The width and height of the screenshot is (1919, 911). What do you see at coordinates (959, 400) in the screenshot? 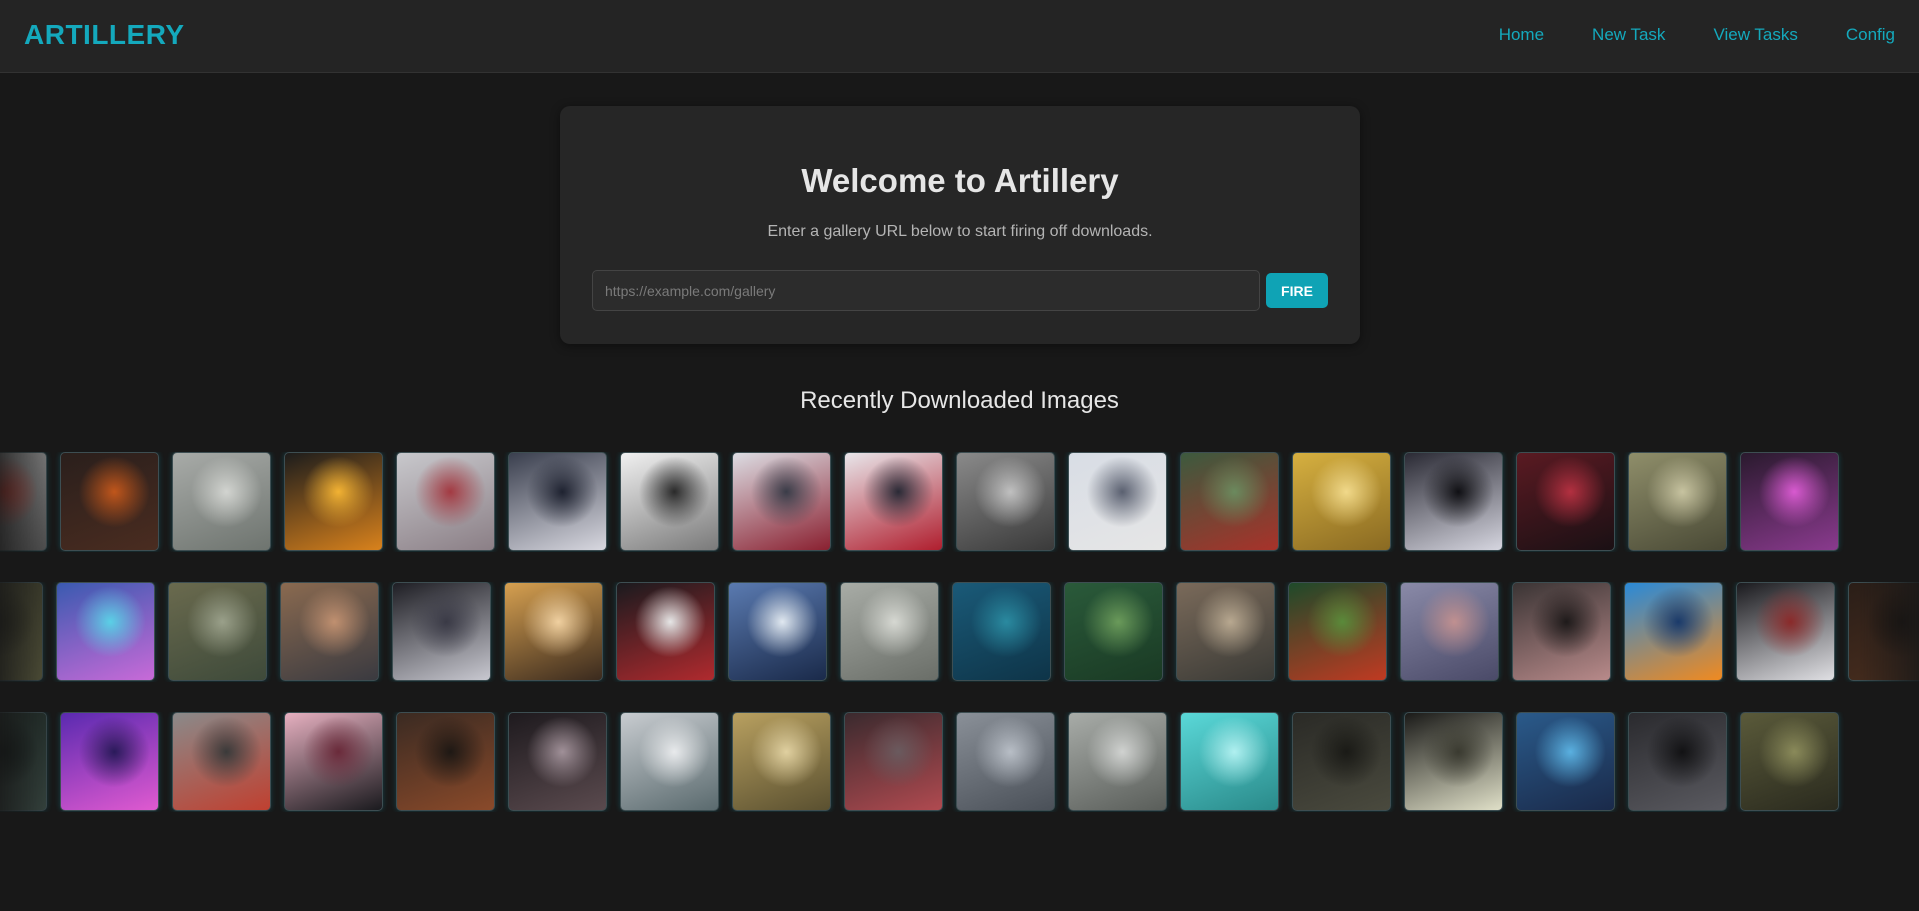
I see `recent-images-title: Recently Downloaded Images` at bounding box center [959, 400].